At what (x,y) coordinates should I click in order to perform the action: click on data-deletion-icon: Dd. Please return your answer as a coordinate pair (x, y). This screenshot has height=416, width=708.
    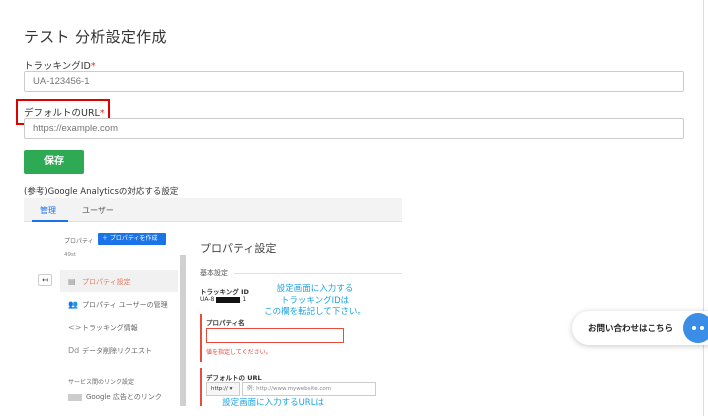
    Looking at the image, I should click on (74, 350).